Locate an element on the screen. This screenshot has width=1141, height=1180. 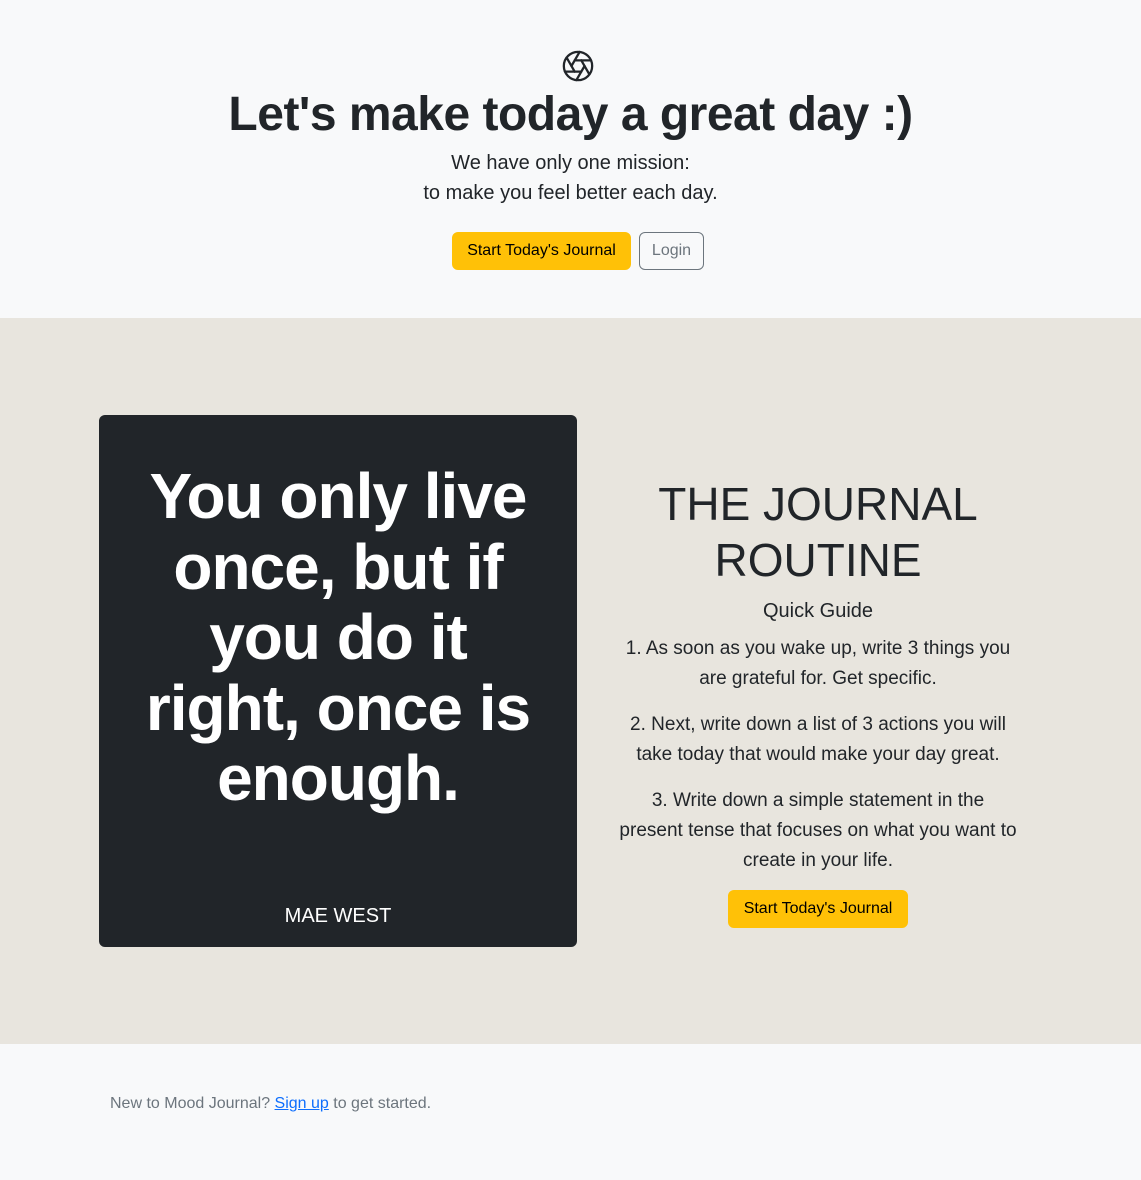
aperture-icon is located at coordinates (578, 66).